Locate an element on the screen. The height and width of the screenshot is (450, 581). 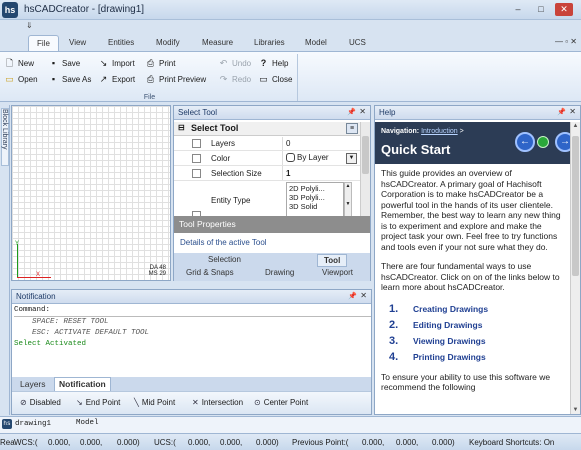
tab-viewport: Viewport is located at coordinates (337, 272).